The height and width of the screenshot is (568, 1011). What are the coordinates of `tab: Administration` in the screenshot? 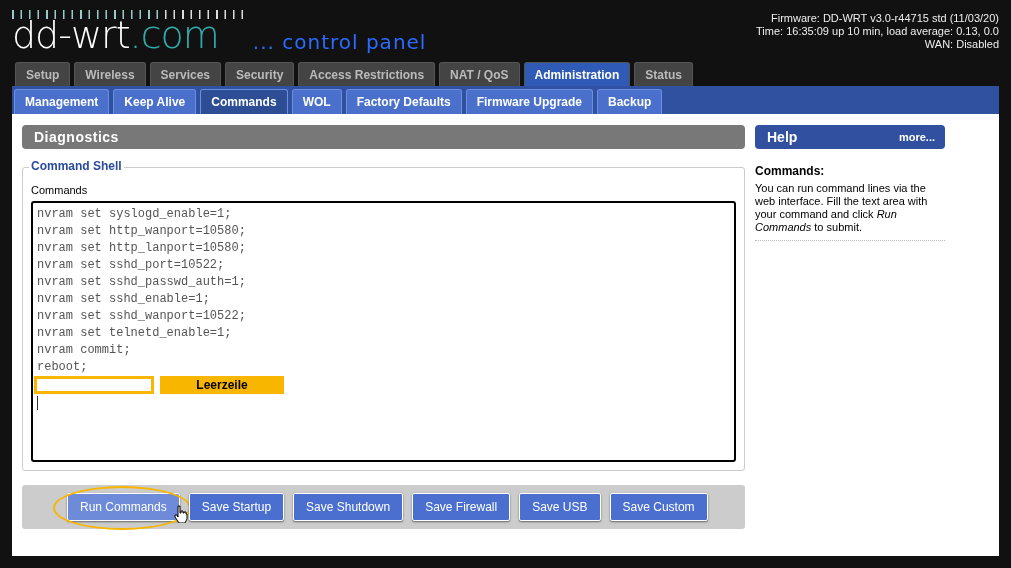 It's located at (577, 74).